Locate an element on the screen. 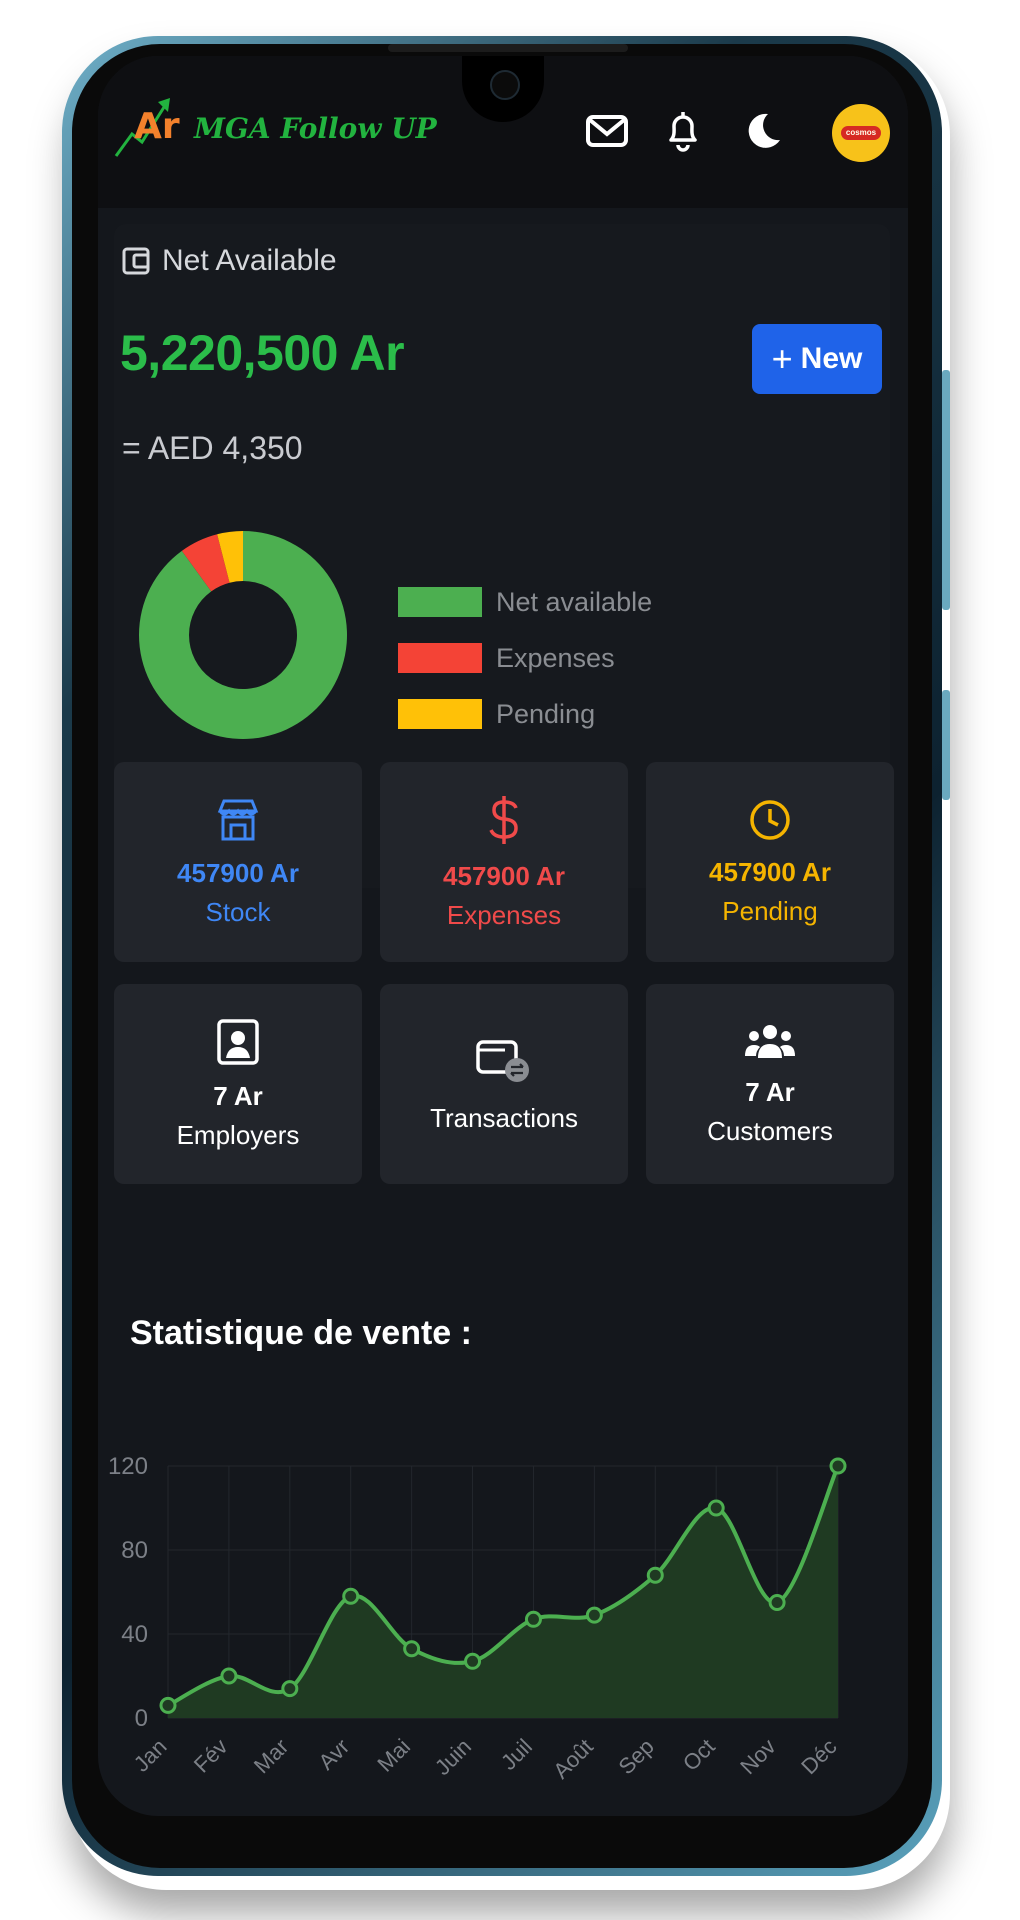 The width and height of the screenshot is (1020, 1920). sales-point-Avr is located at coordinates (351, 1596).